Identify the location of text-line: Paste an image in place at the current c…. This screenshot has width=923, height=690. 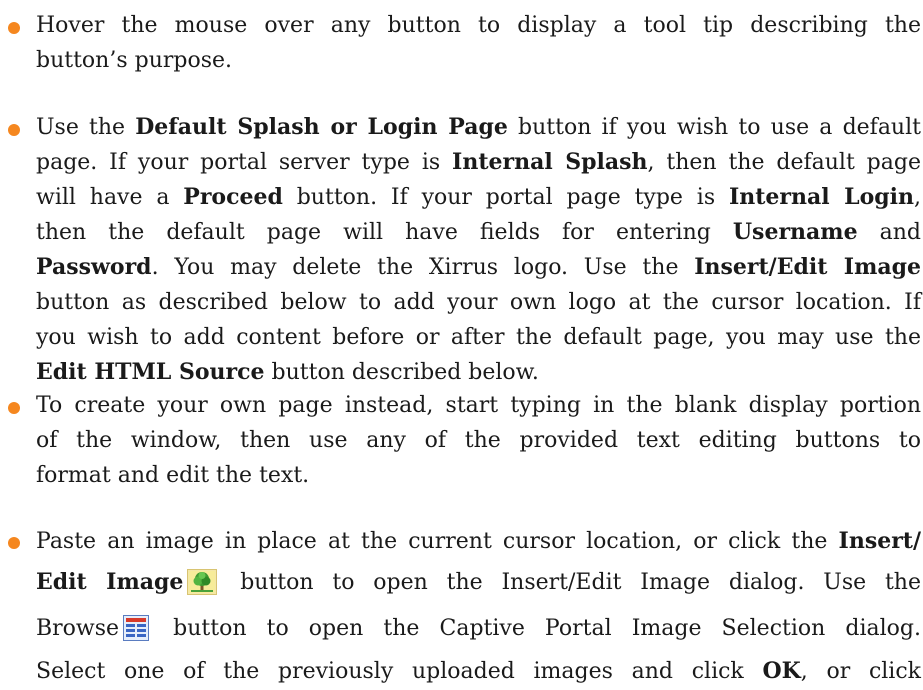
(478, 541).